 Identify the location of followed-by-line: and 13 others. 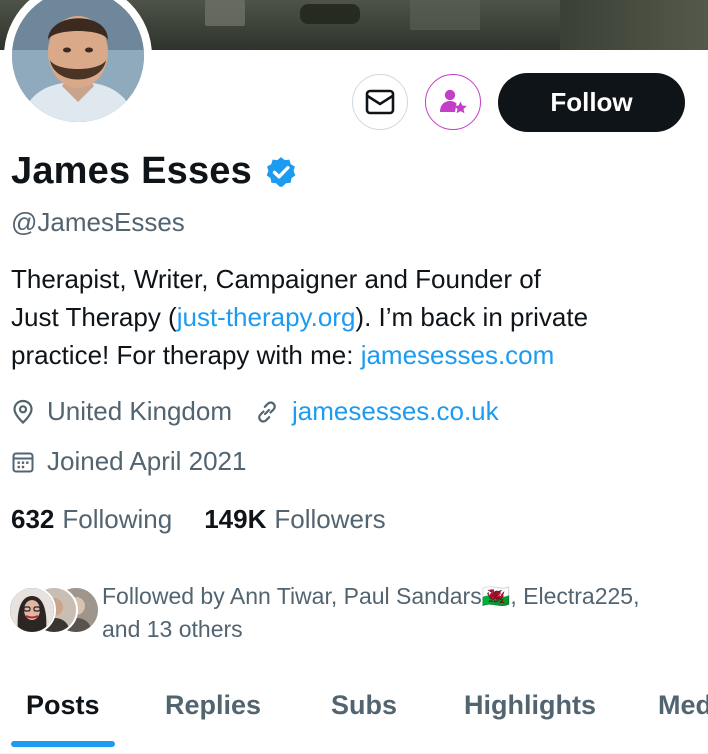
(172, 629).